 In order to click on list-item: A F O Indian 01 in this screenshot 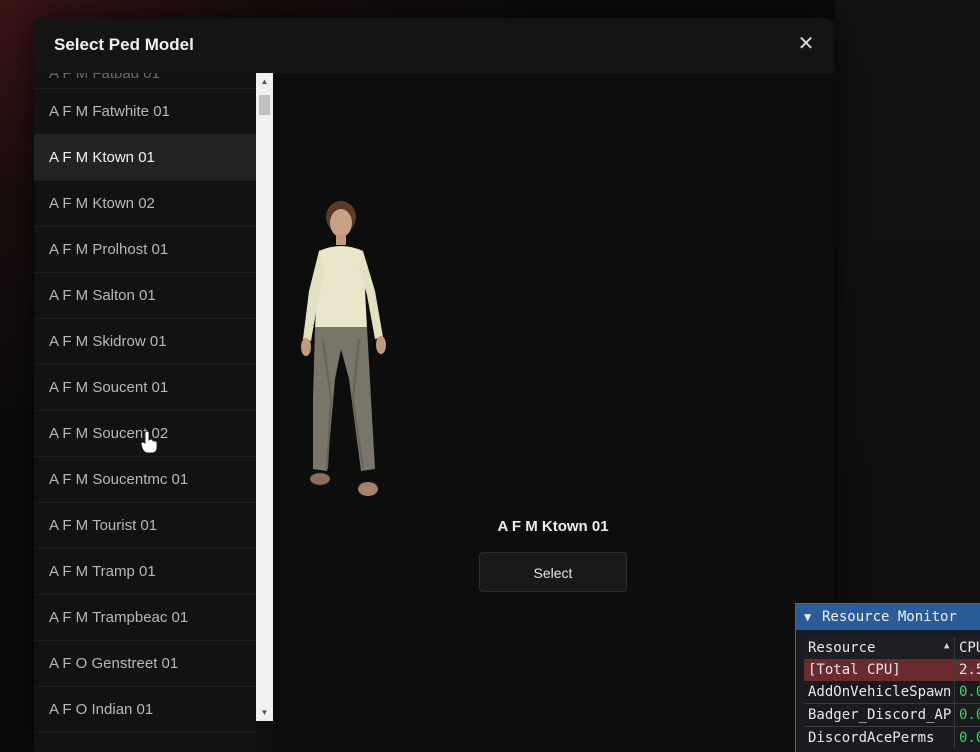, I will do `click(145, 710)`.